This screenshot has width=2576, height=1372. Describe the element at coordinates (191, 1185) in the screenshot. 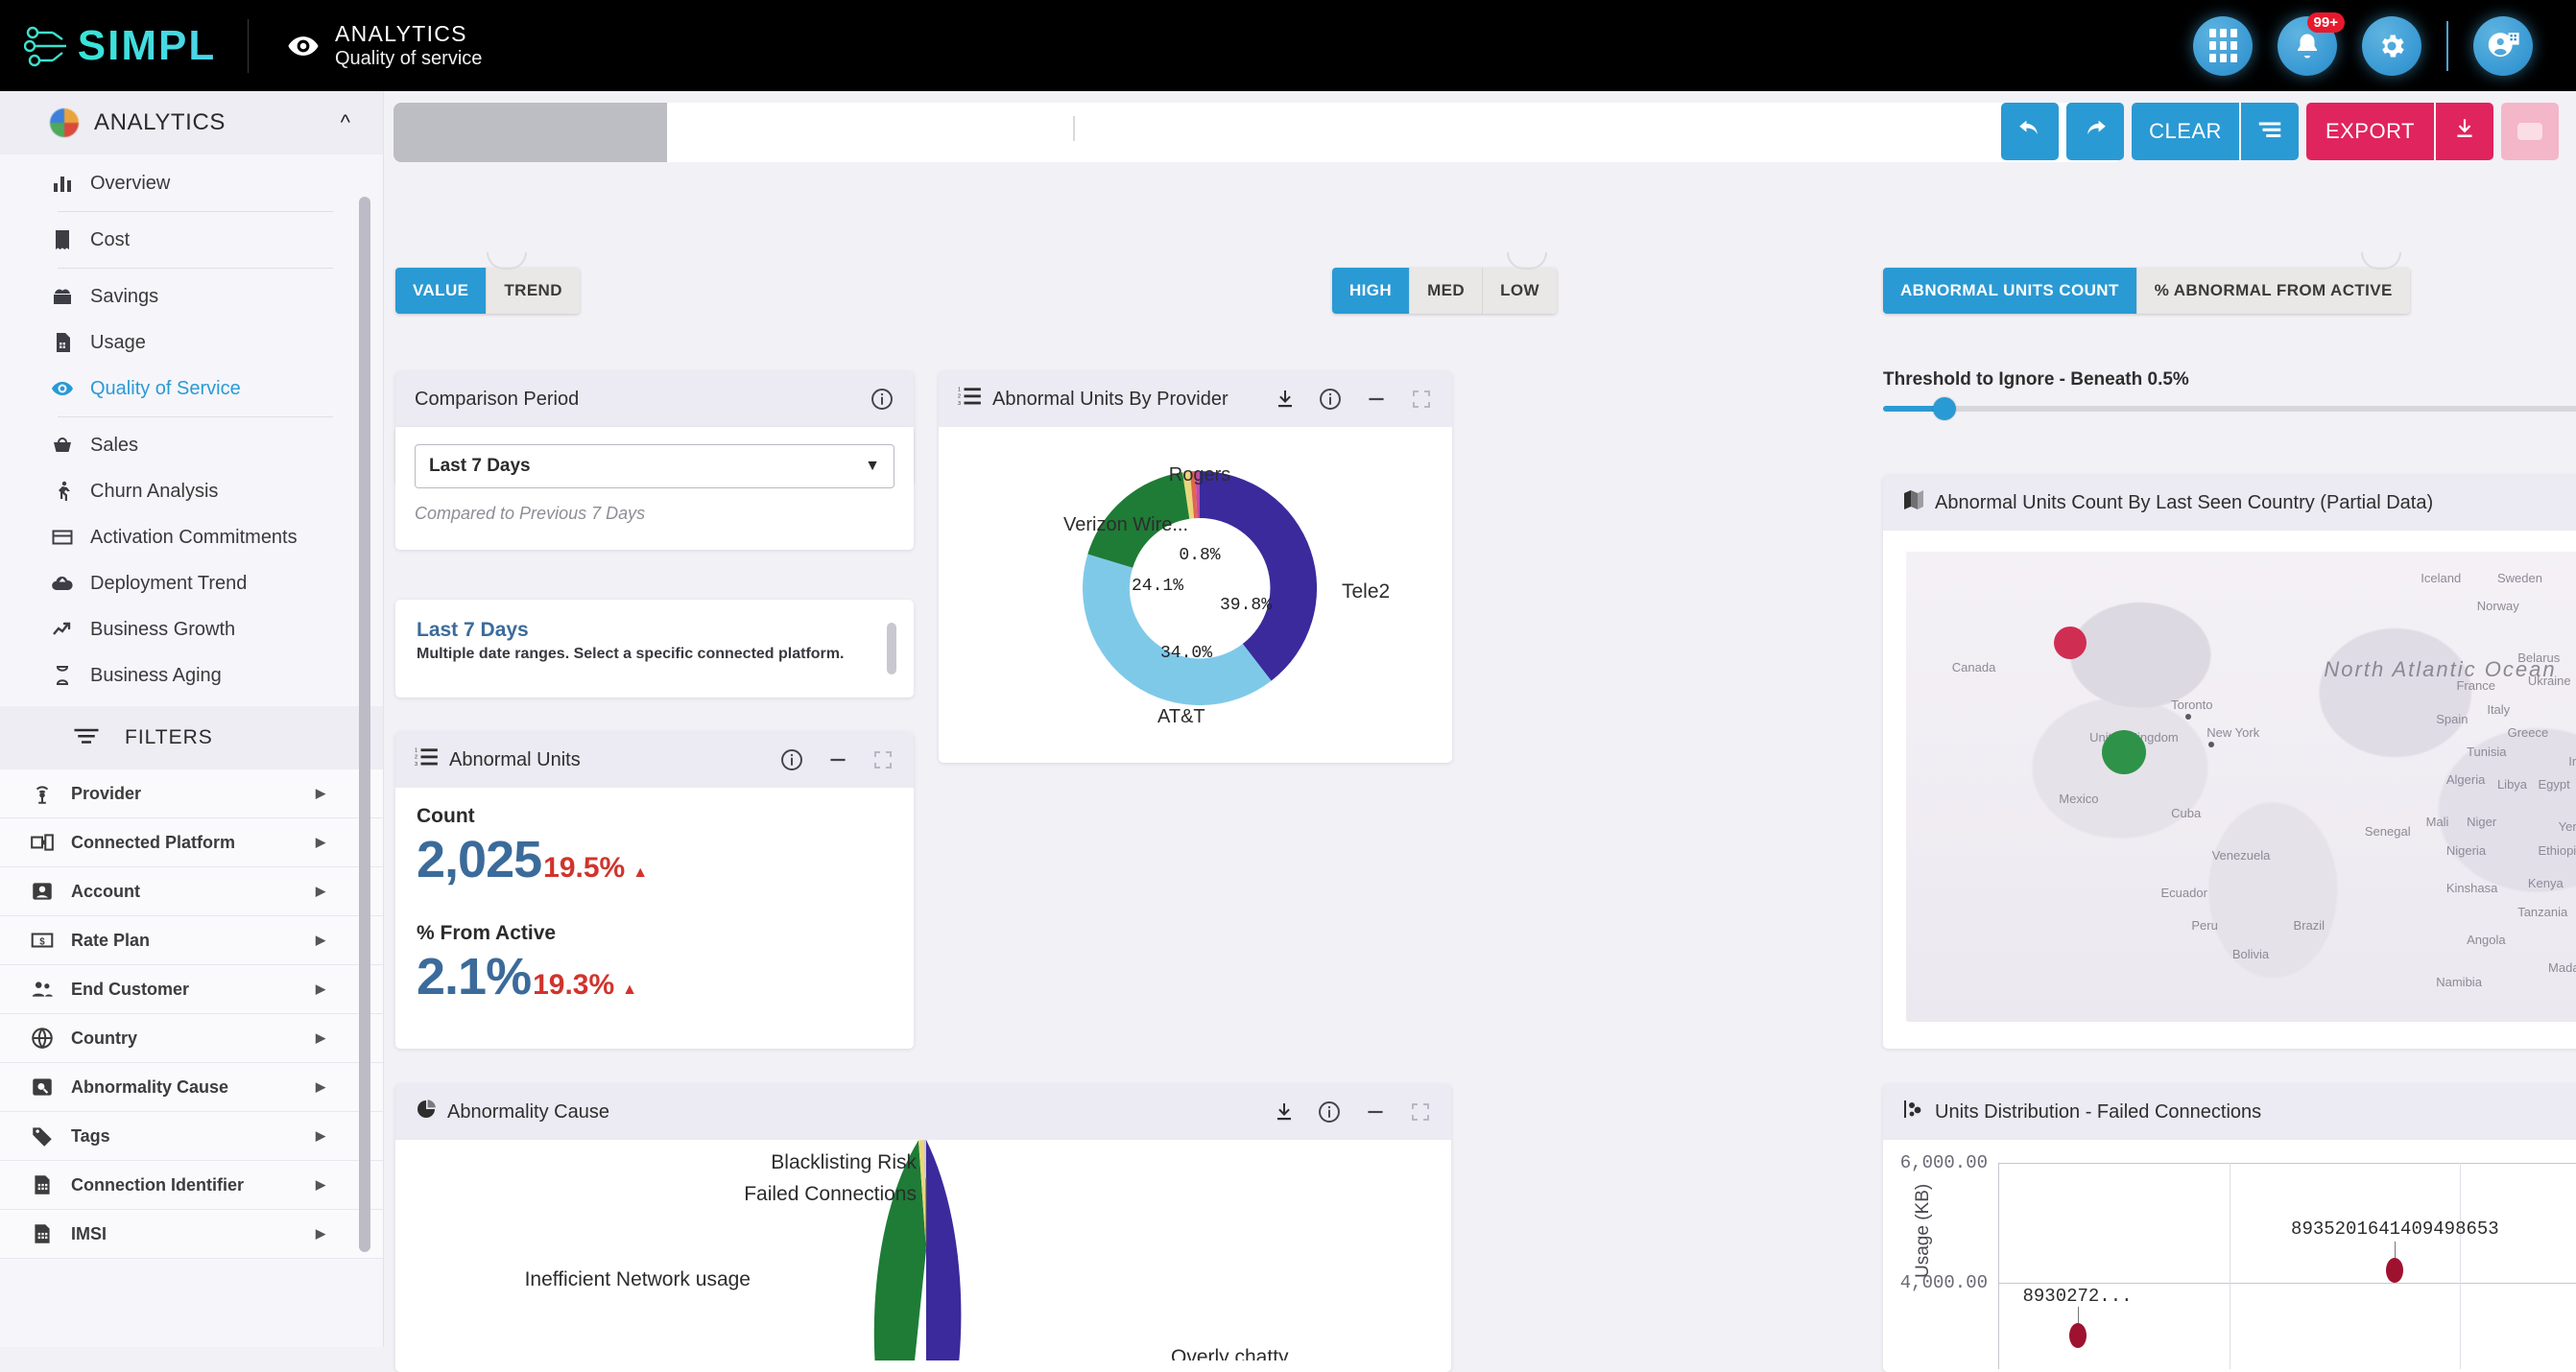

I see `filter-connection-identifier: Connection Identifier ▶` at that location.